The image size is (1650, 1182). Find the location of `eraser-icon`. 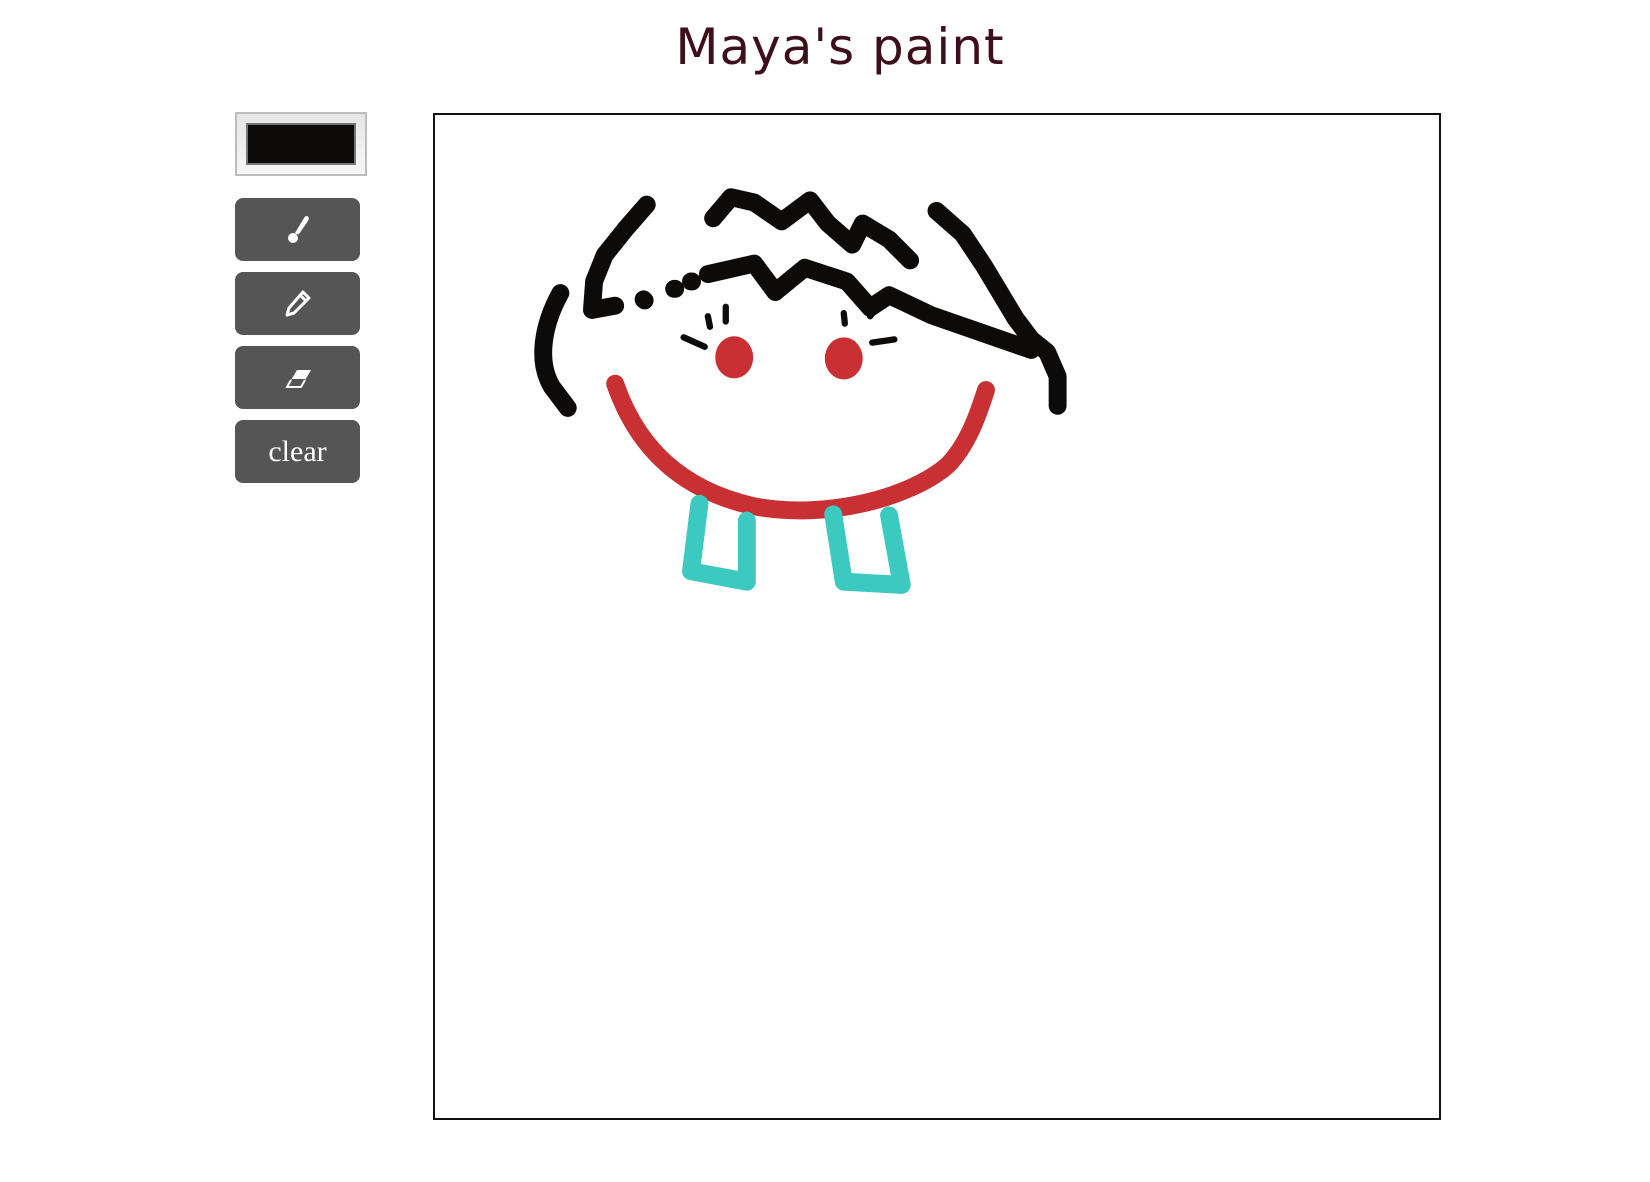

eraser-icon is located at coordinates (297, 378).